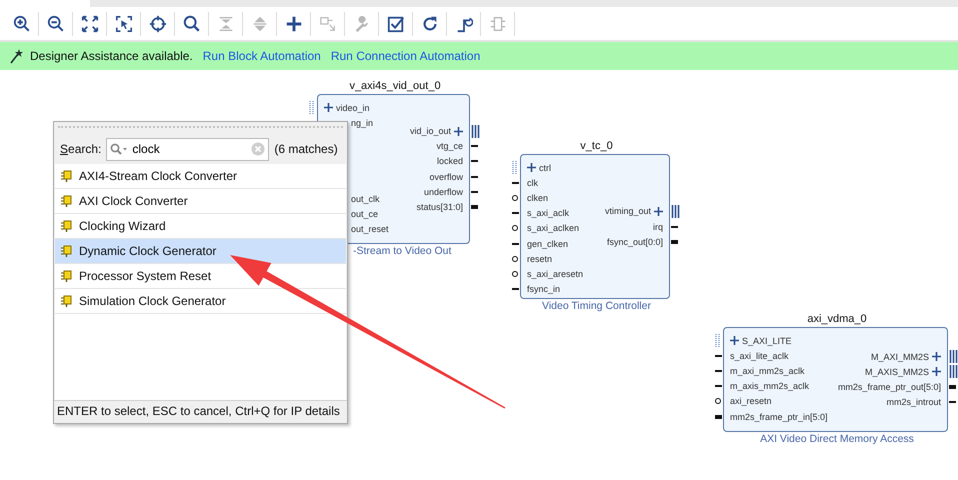 The height and width of the screenshot is (480, 958). Describe the element at coordinates (543, 289) in the screenshot. I see `port-label: fsync_in` at that location.